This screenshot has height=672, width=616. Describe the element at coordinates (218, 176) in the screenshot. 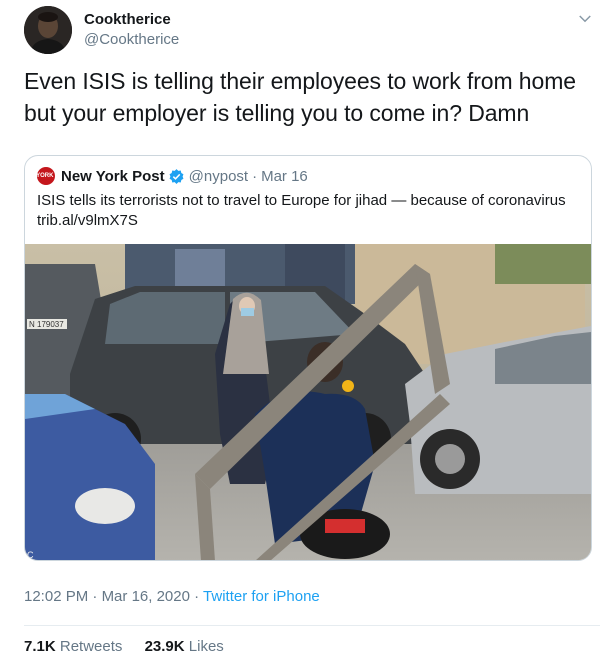

I see `quoted-handle: @nypost` at that location.